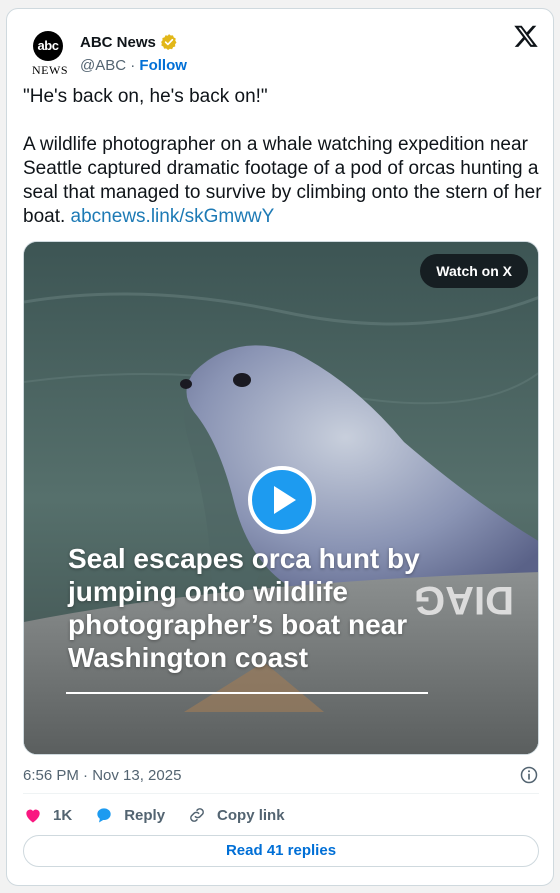  I want to click on x-logo-icon, so click(526, 36).